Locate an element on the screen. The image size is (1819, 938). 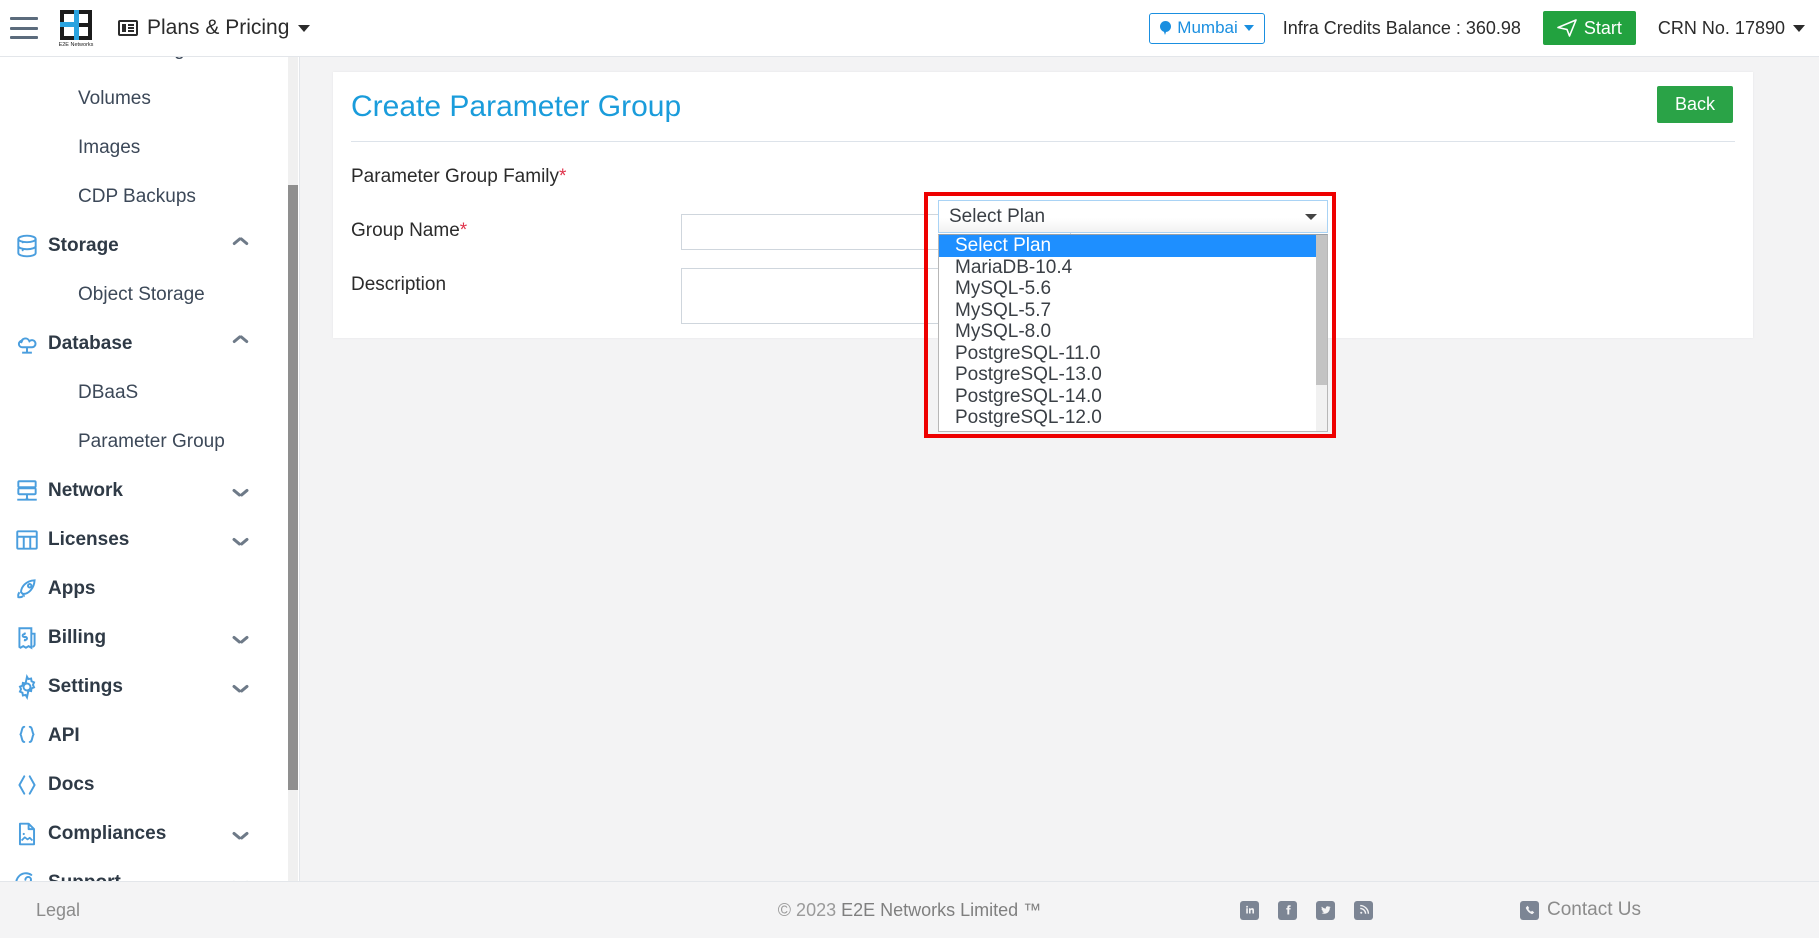
sidebar-item-label: Images is located at coordinates (109, 147).